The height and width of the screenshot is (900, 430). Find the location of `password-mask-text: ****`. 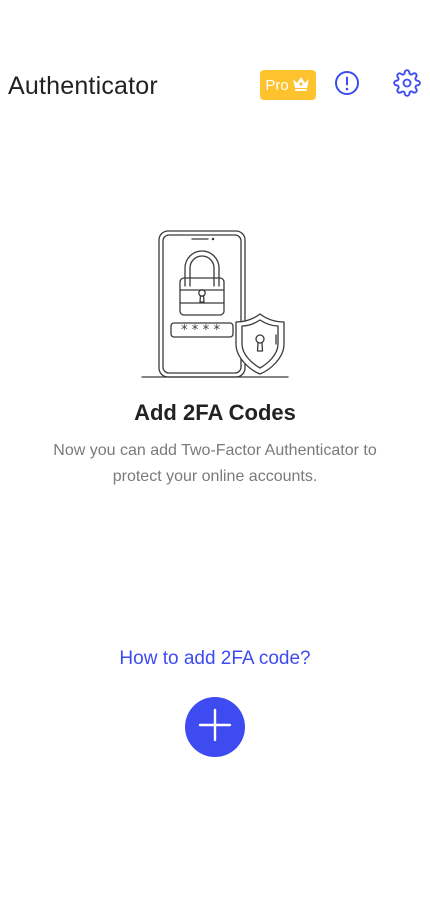

password-mask-text: **** is located at coordinates (202, 330).